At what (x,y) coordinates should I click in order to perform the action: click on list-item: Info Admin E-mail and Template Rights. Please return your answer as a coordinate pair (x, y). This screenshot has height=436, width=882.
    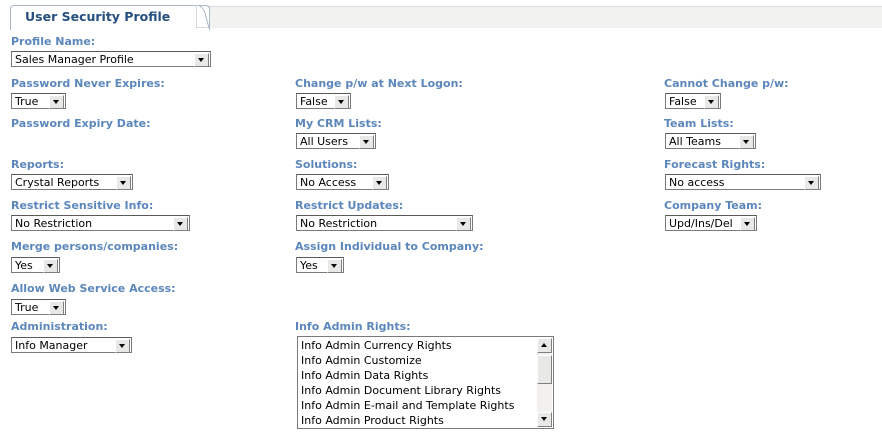
    Looking at the image, I should click on (407, 406).